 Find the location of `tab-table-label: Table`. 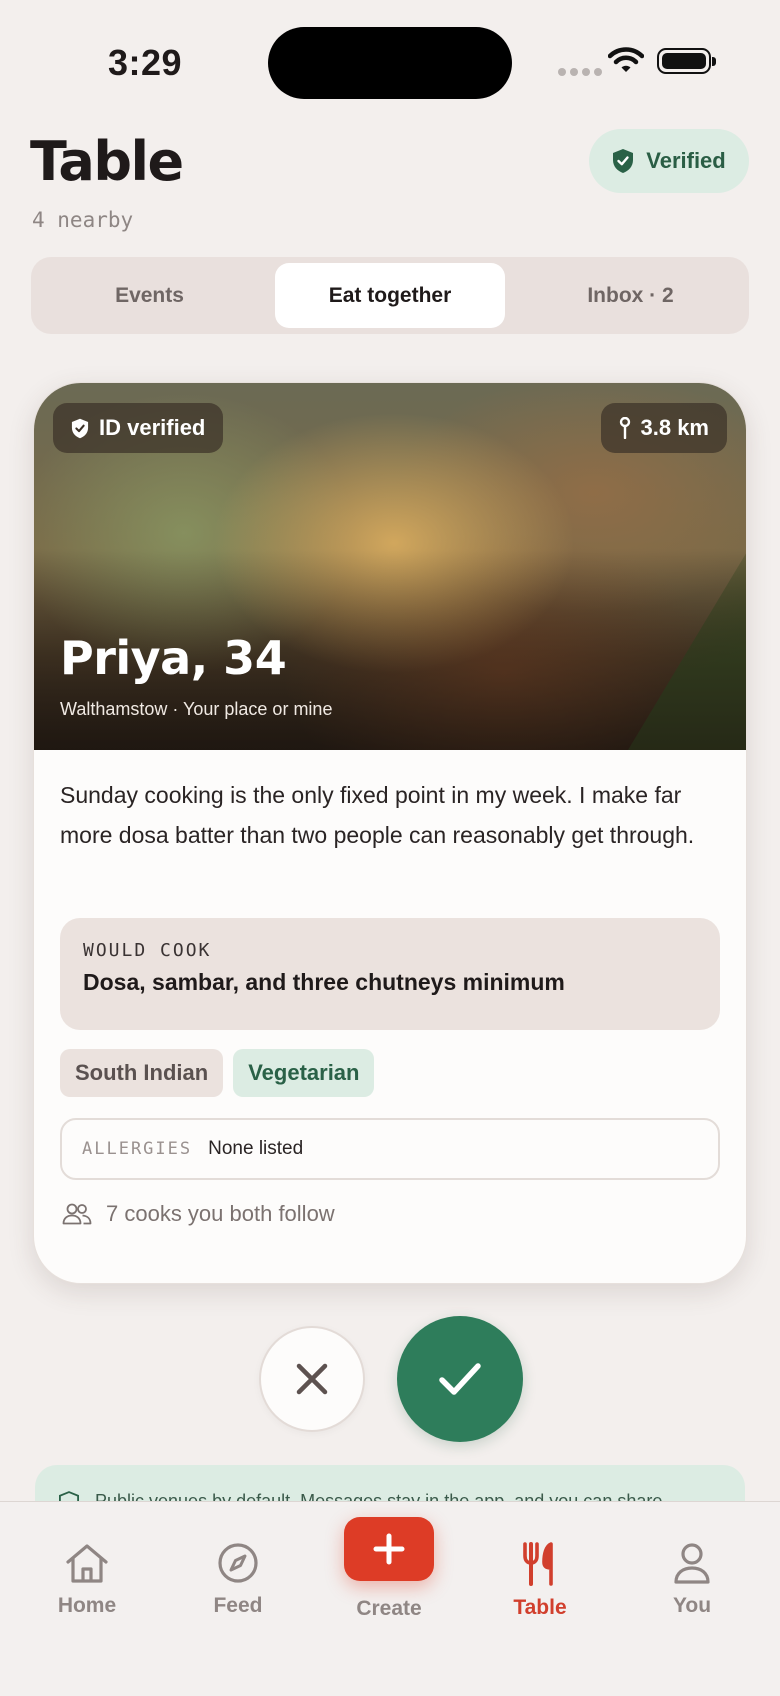

tab-table-label: Table is located at coordinates (540, 1607).